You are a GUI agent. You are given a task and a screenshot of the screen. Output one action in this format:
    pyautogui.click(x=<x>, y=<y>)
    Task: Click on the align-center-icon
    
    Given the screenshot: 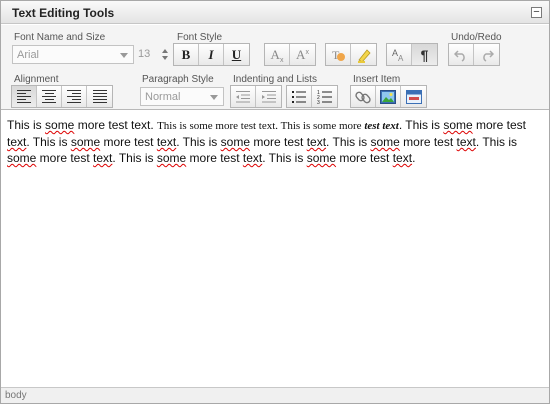 What is the action you would take?
    pyautogui.click(x=49, y=96)
    